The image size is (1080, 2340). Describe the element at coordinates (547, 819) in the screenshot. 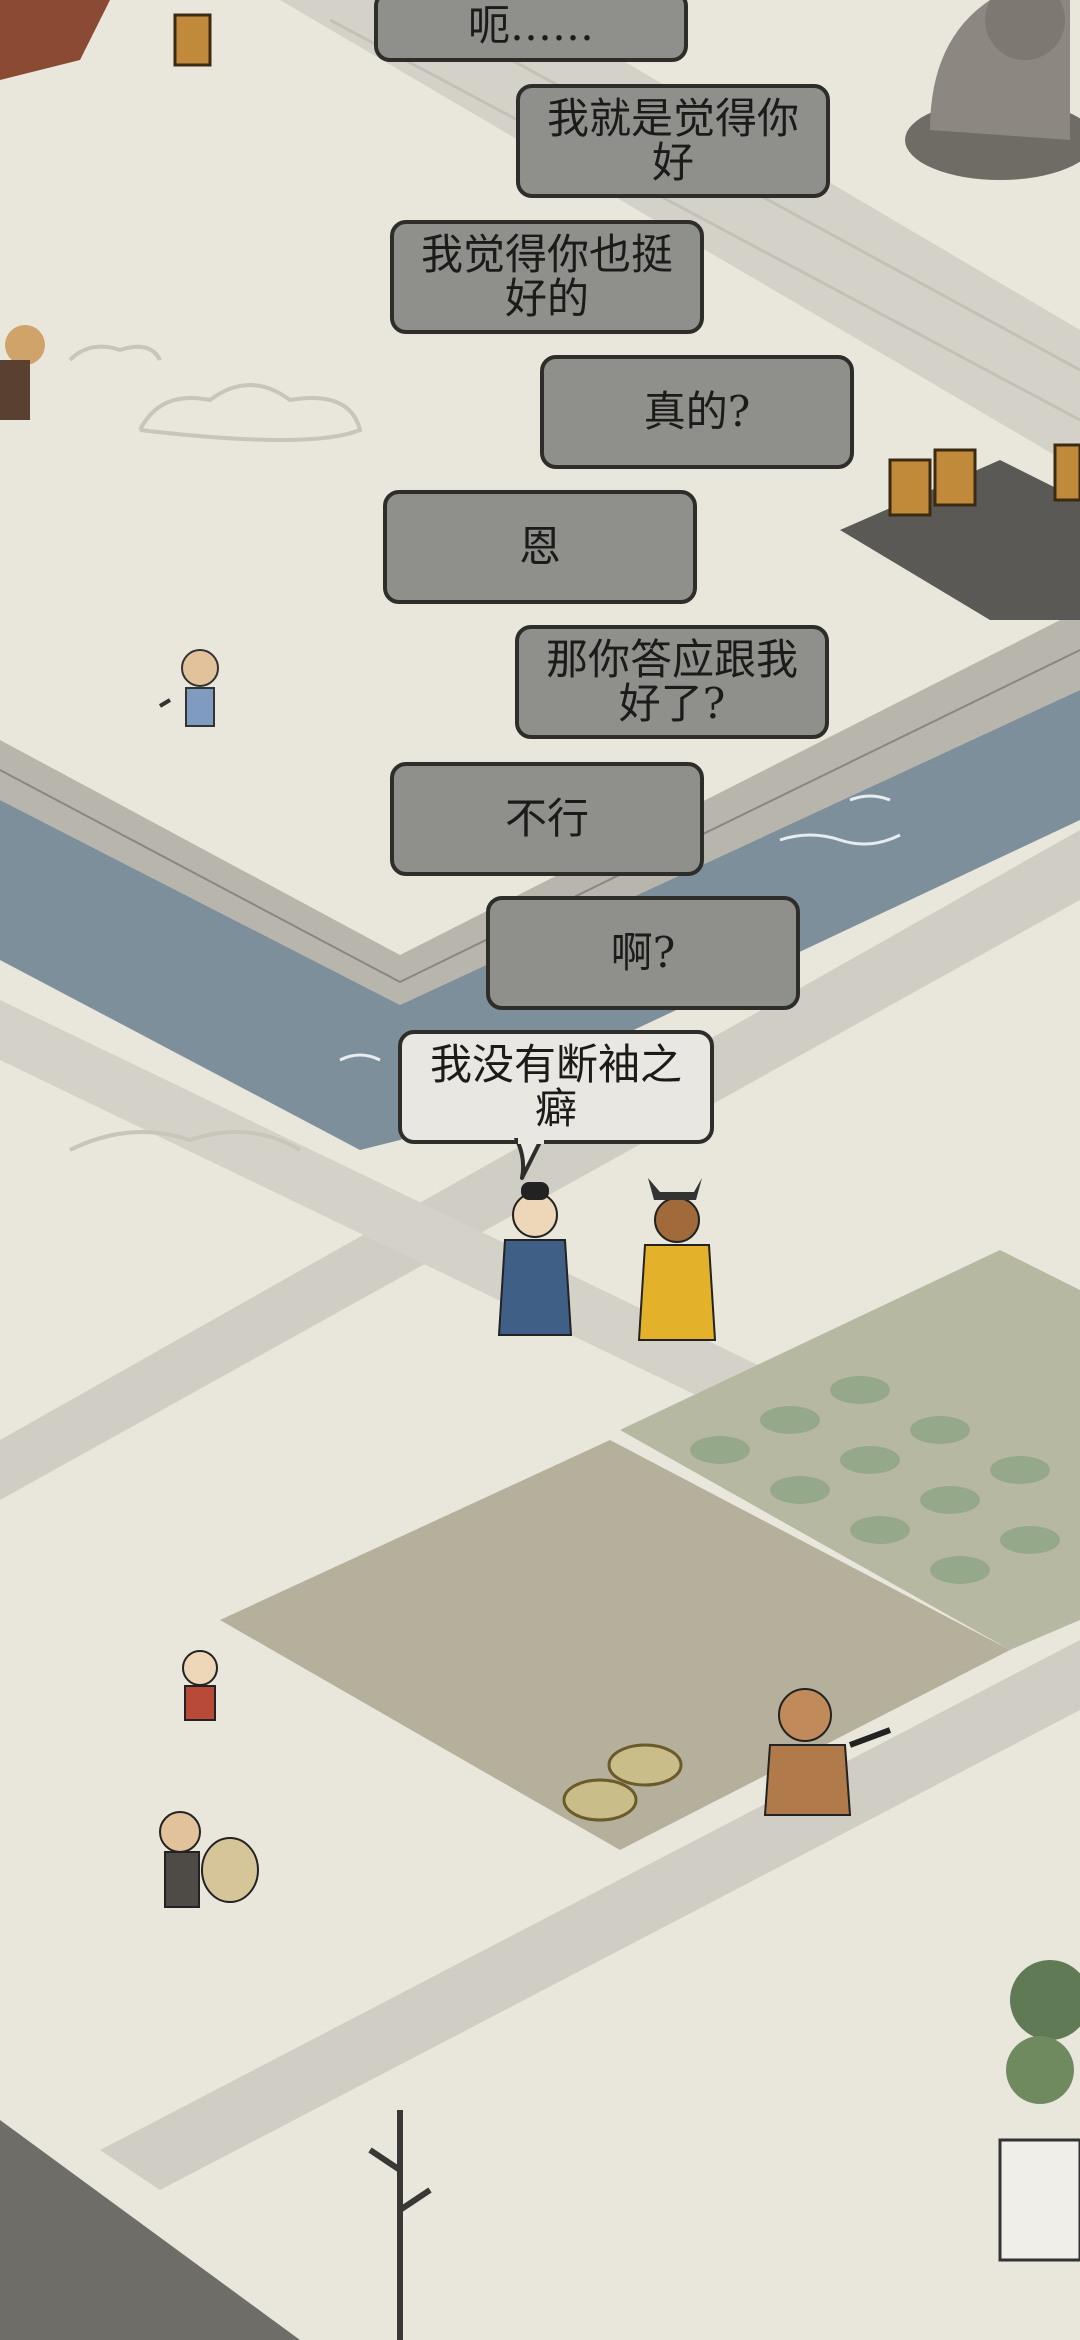

I see `dialogue-bubble-7: 不行` at that location.